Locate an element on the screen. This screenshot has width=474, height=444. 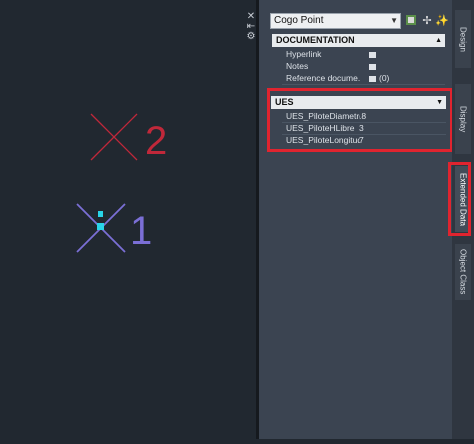
object-type-value: Cogo Point is located at coordinates (299, 20).